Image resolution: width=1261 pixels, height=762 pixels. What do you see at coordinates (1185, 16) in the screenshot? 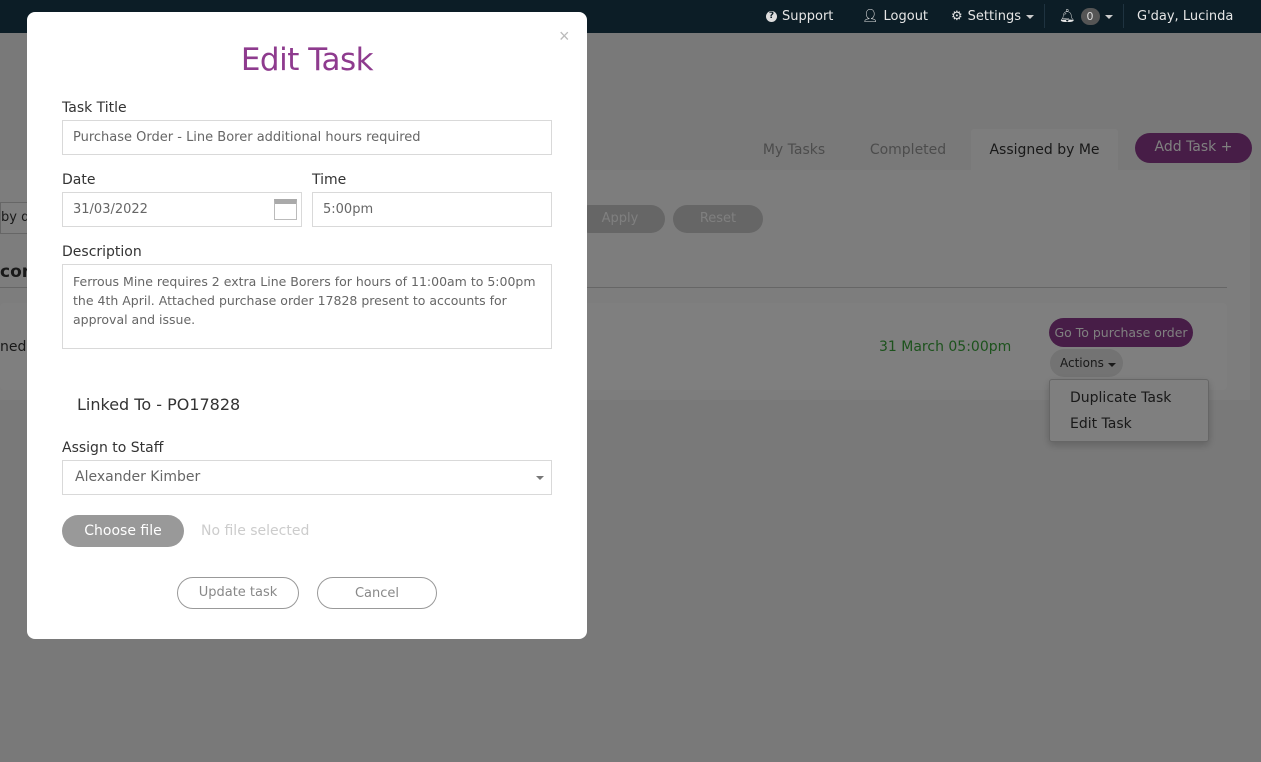
I see `user-greeting: G'day, Lucinda` at bounding box center [1185, 16].